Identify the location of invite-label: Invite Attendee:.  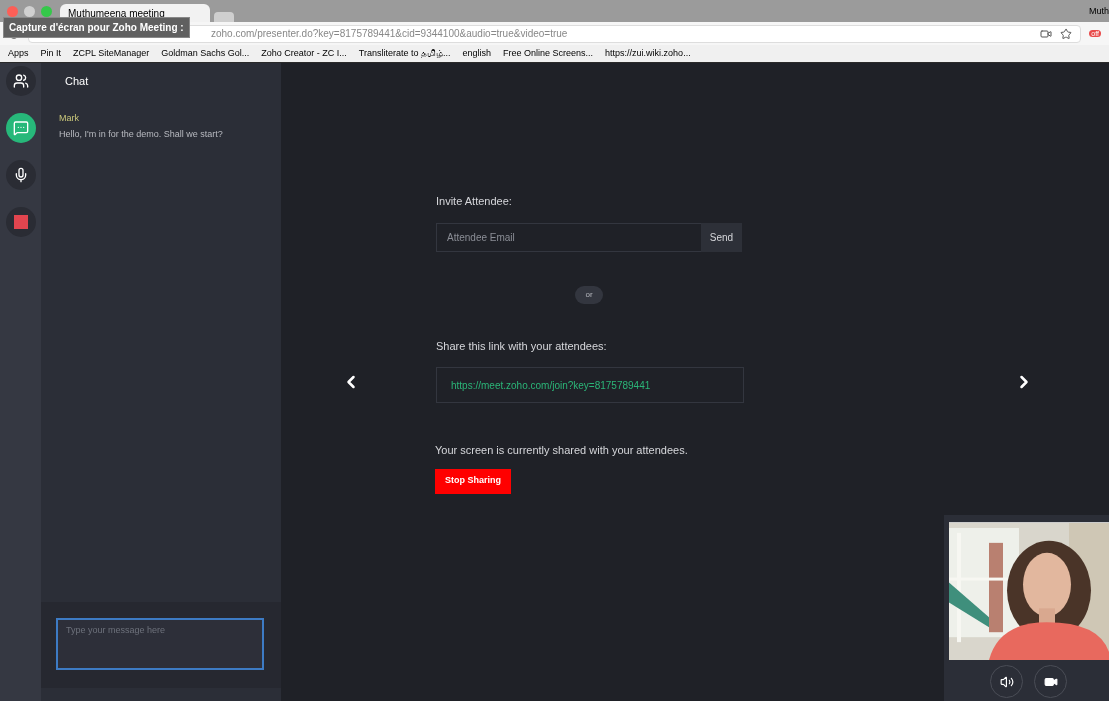
(474, 201).